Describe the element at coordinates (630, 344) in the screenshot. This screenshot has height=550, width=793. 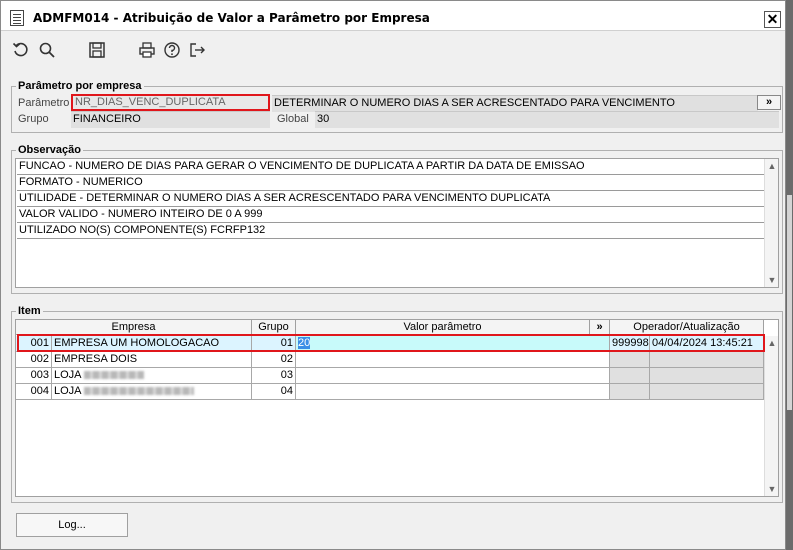
I see `row-operador: 999998` at that location.